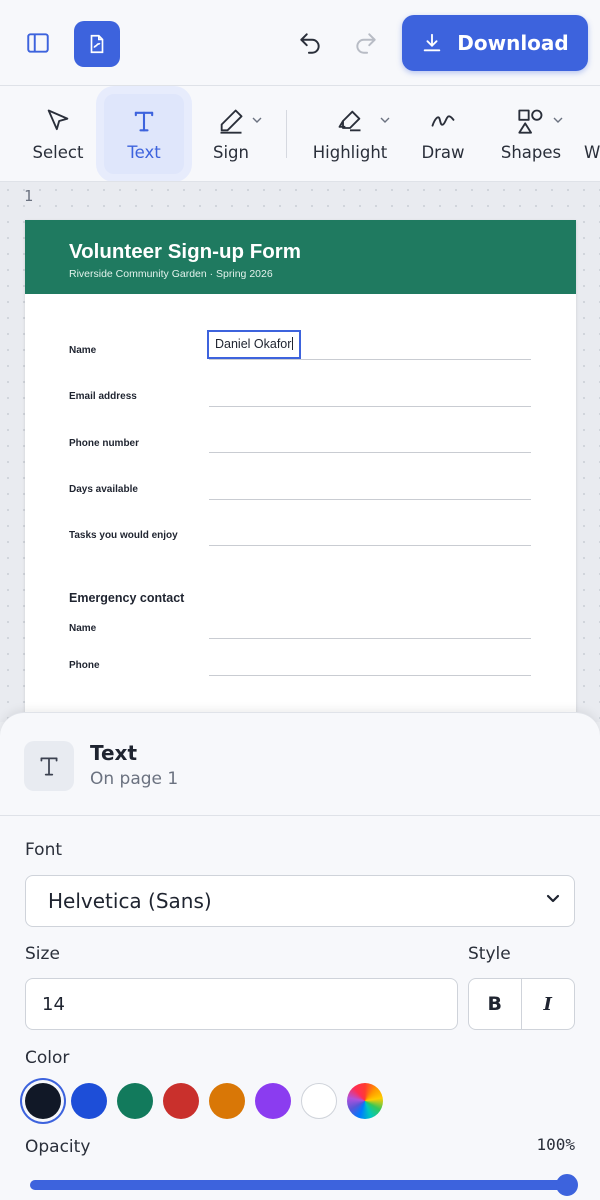 The width and height of the screenshot is (600, 1200). I want to click on text-annotation-value: Daniel Okafor, so click(253, 344).